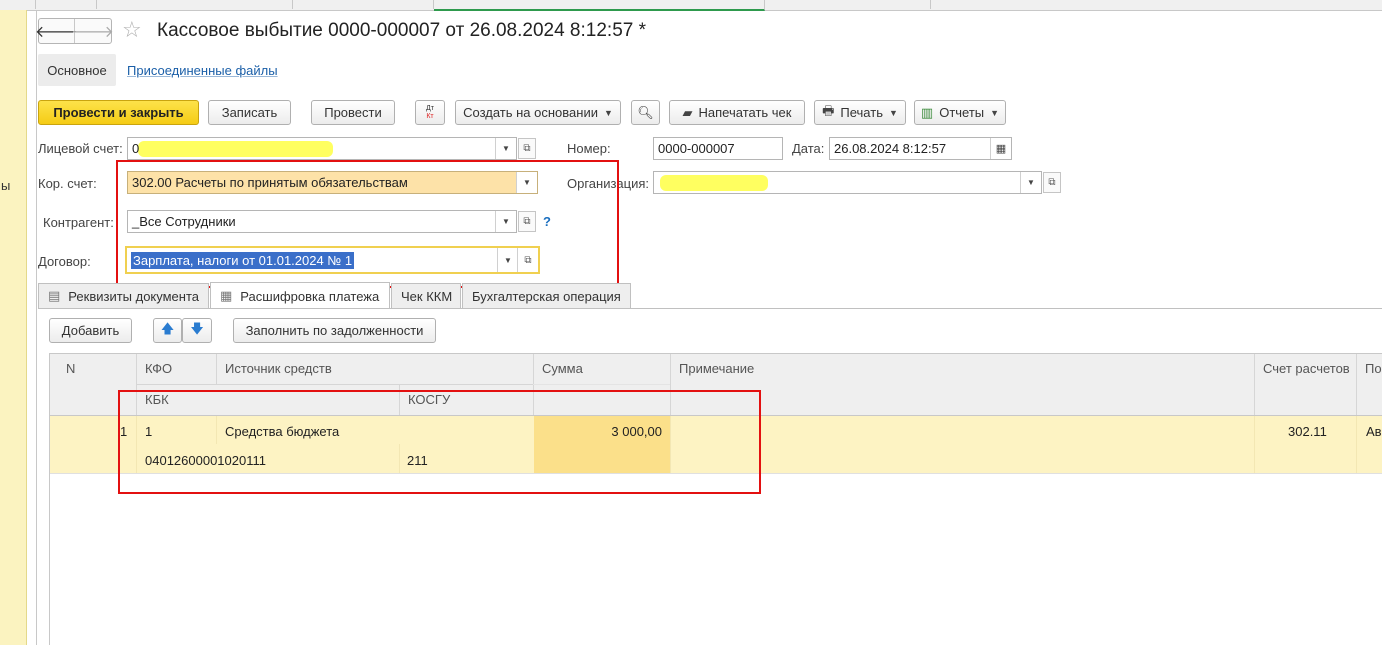  I want to click on contractor-label: Контрагент:, so click(78, 222).